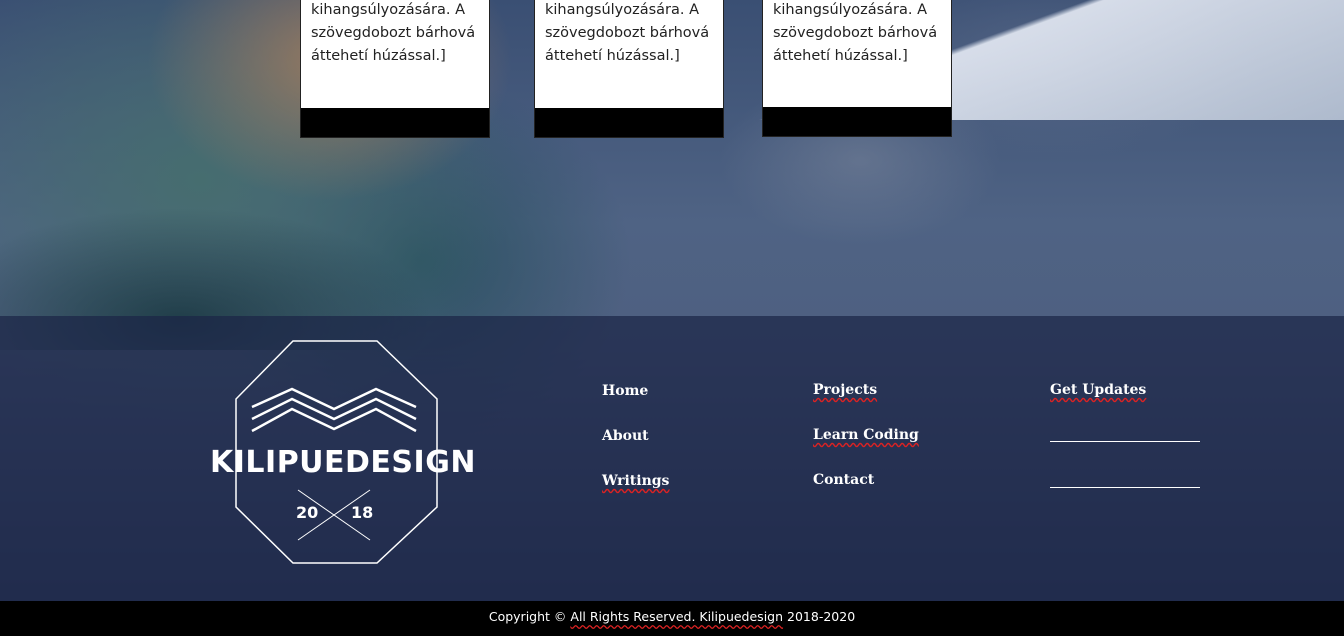  I want to click on nav-link-home: Home, so click(625, 391).